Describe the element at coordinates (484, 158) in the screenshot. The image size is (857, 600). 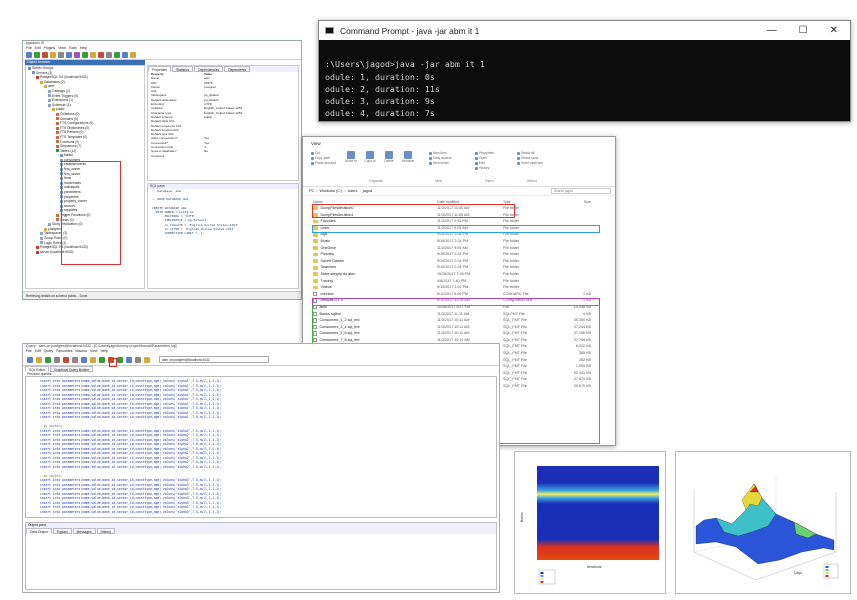
I see `open-button: Open` at that location.